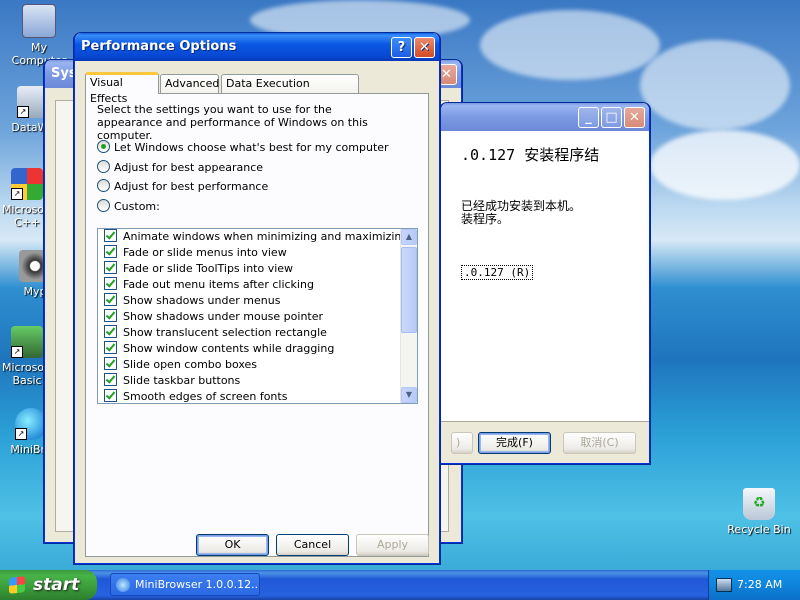  Describe the element at coordinates (392, 545) in the screenshot. I see `apply-button: Apply` at that location.